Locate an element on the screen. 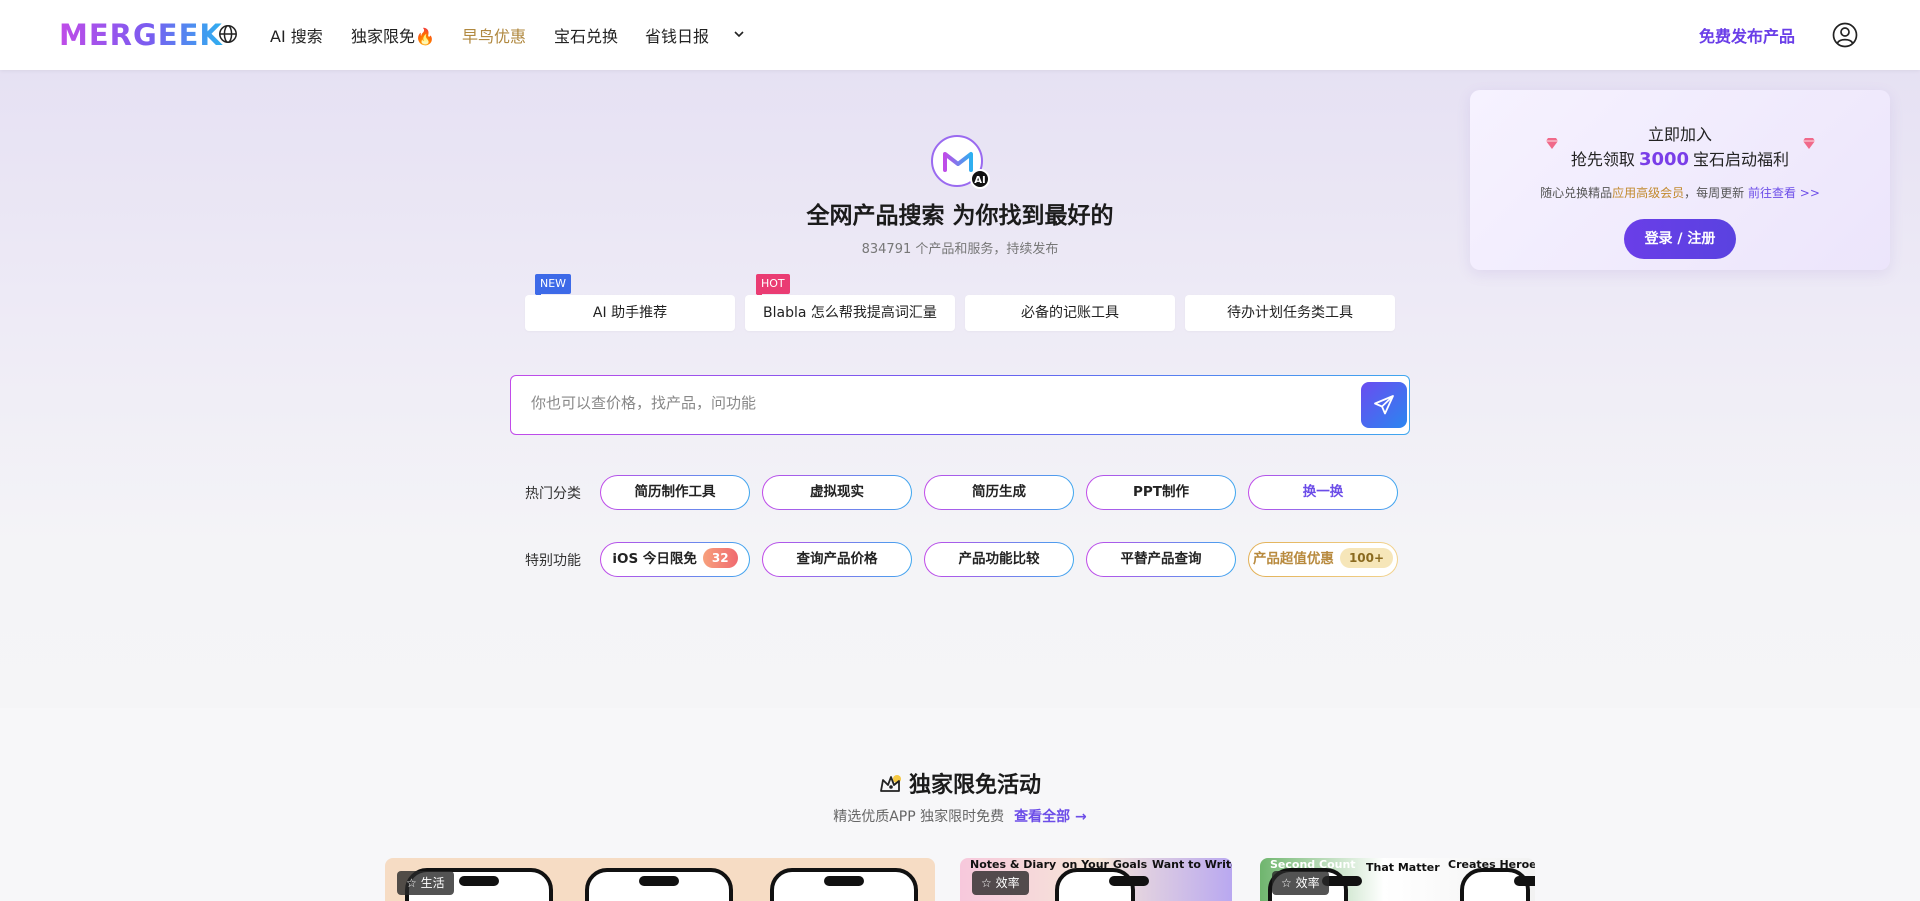 Image resolution: width=1920 pixels, height=901 pixels. nav-exclusive-free: 独家限免🔥 is located at coordinates (393, 35).